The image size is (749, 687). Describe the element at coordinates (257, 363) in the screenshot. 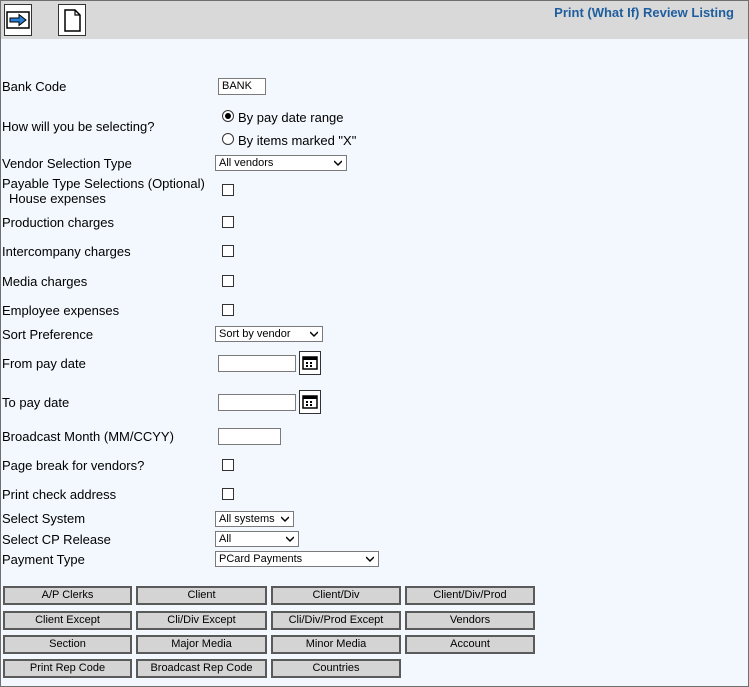

I see `from-pay-date-input` at that location.